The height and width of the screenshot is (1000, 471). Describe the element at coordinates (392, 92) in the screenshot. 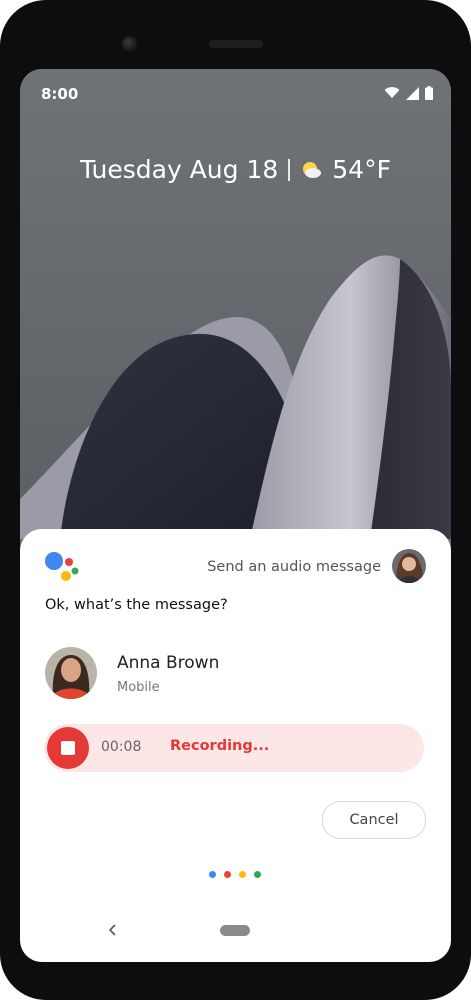

I see `wifi-icon` at that location.